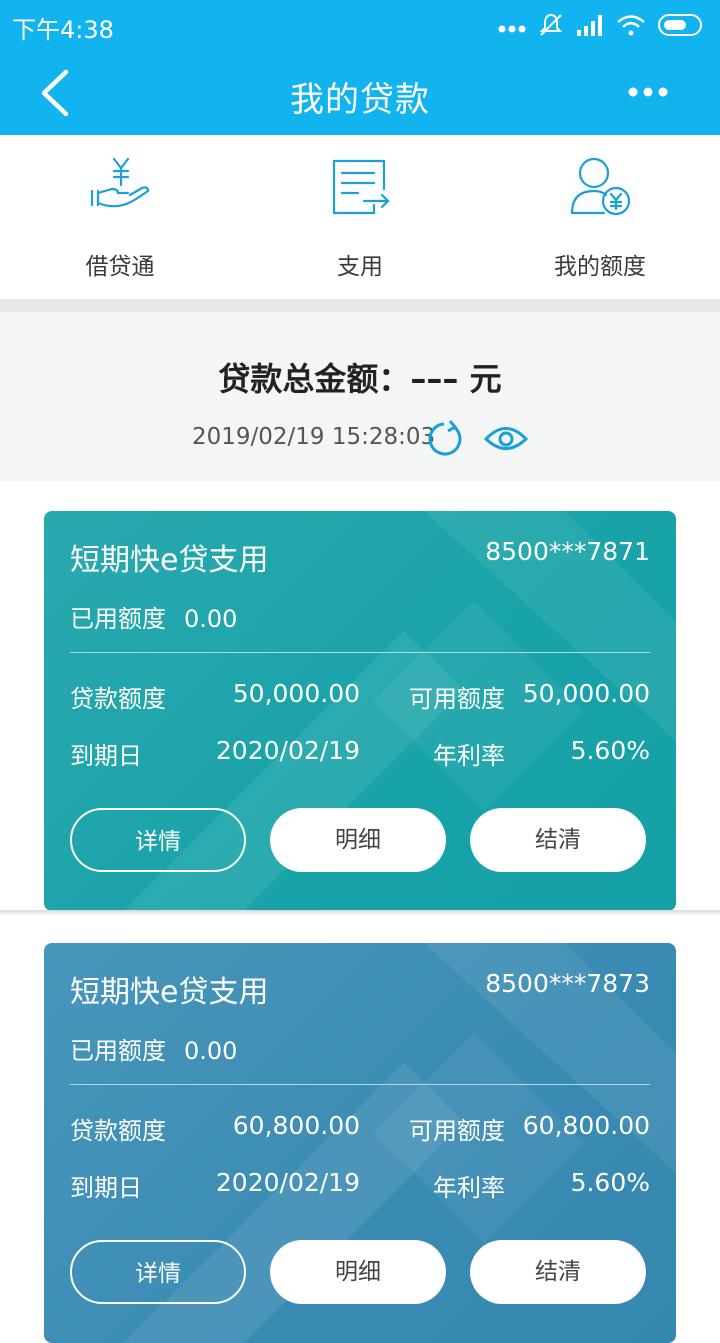  I want to click on document-transfer-icon, so click(361, 187).